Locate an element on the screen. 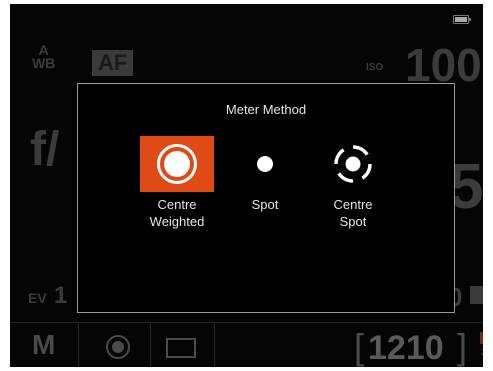  centre-weighted-icon is located at coordinates (177, 164).